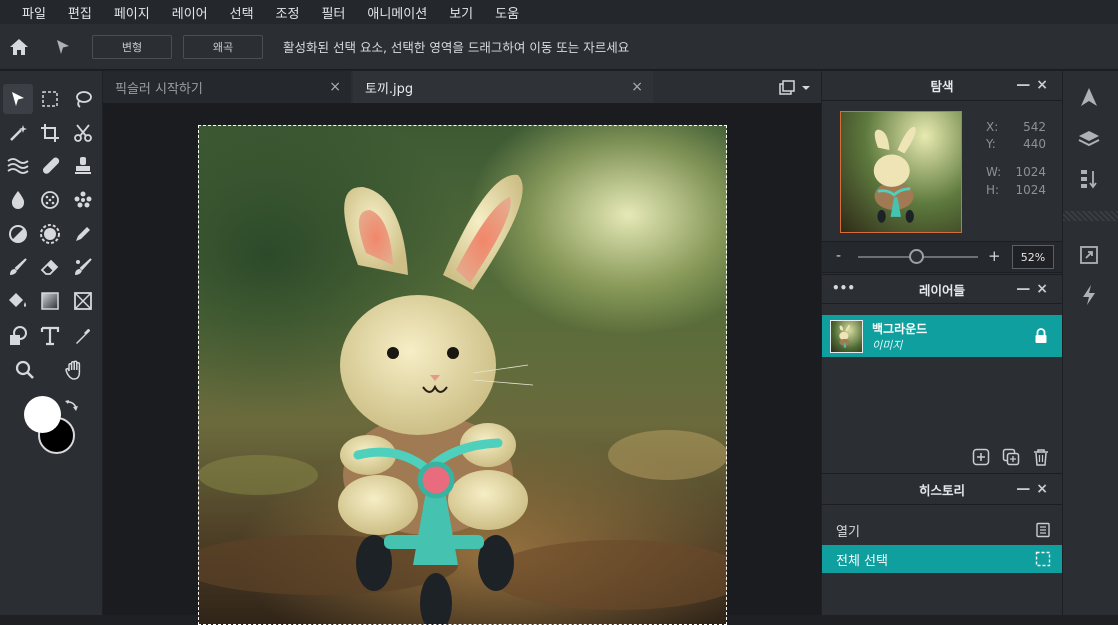 Image resolution: width=1118 pixels, height=625 pixels. Describe the element at coordinates (83, 200) in the screenshot. I see `pixel-tool-icon` at that location.